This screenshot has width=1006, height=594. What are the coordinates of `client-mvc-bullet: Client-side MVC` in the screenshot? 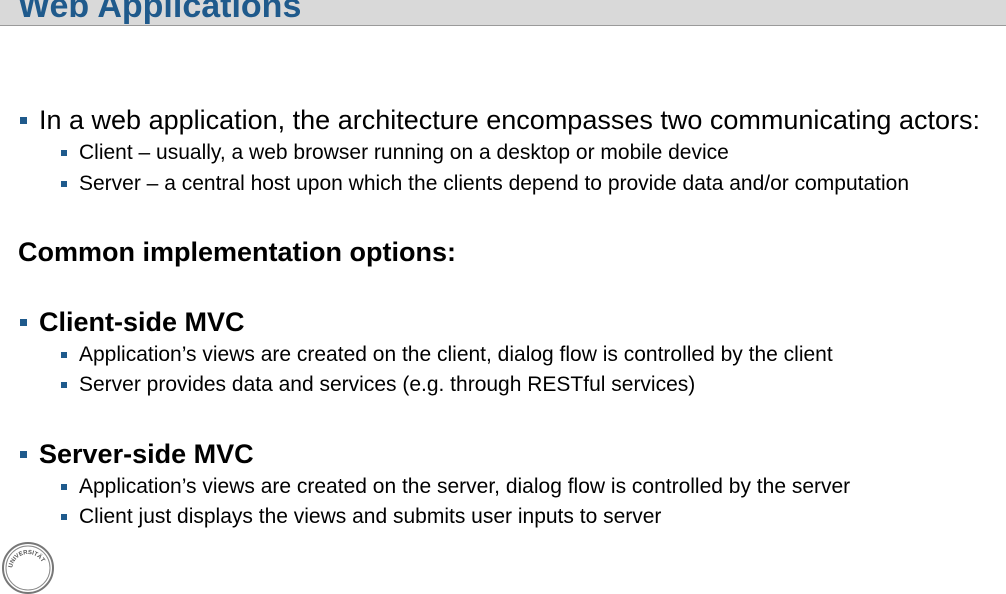 It's located at (132, 322).